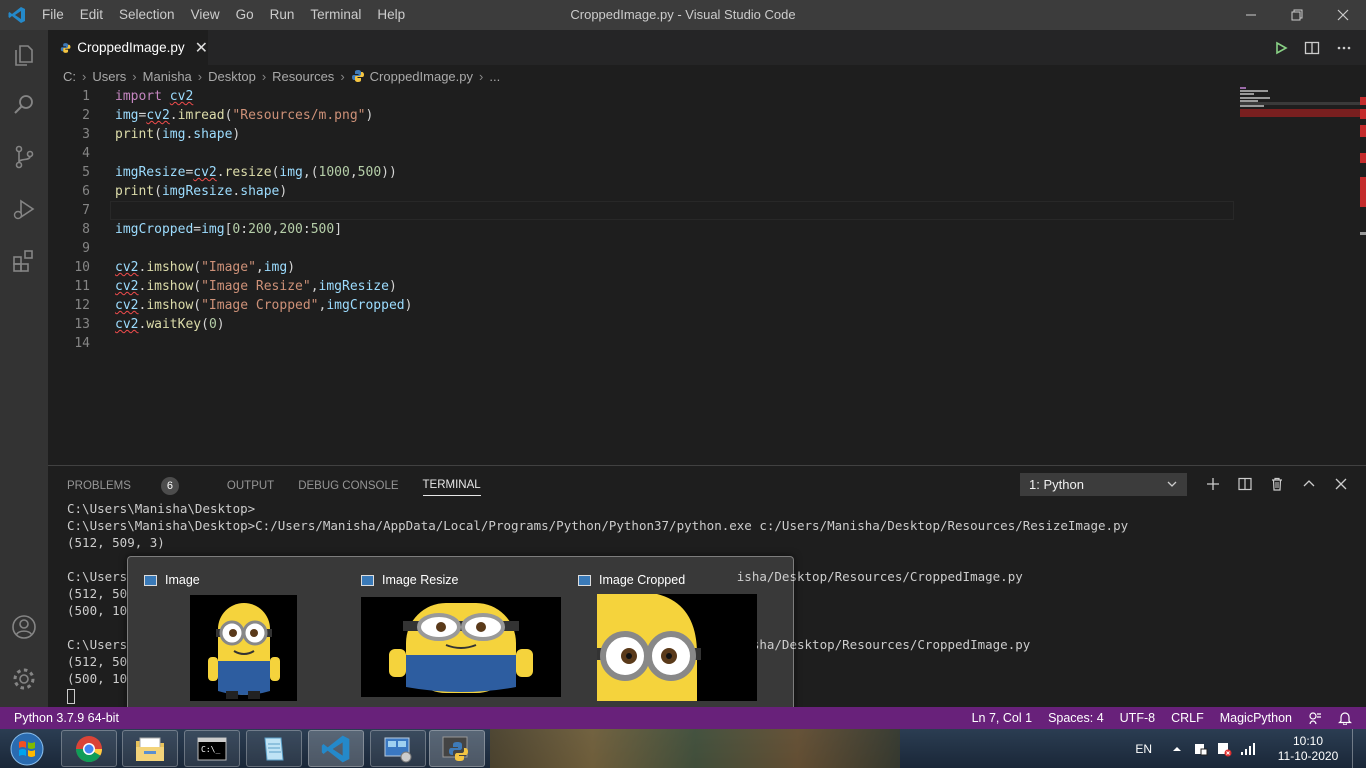  What do you see at coordinates (86, 153) in the screenshot?
I see `line-number: 4` at bounding box center [86, 153].